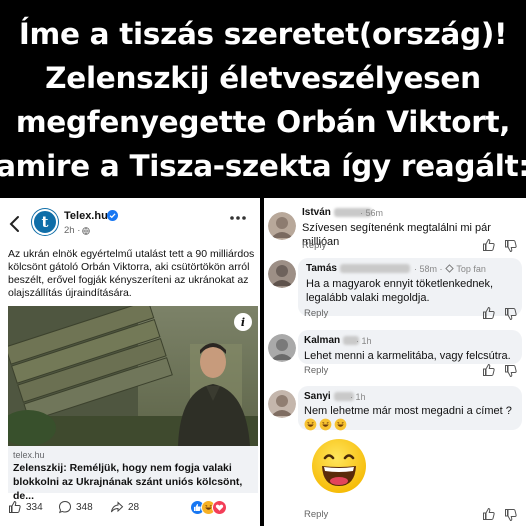 Image resolution: width=526 pixels, height=526 pixels. Describe the element at coordinates (238, 218) in the screenshot. I see `more-options-icon` at that location.